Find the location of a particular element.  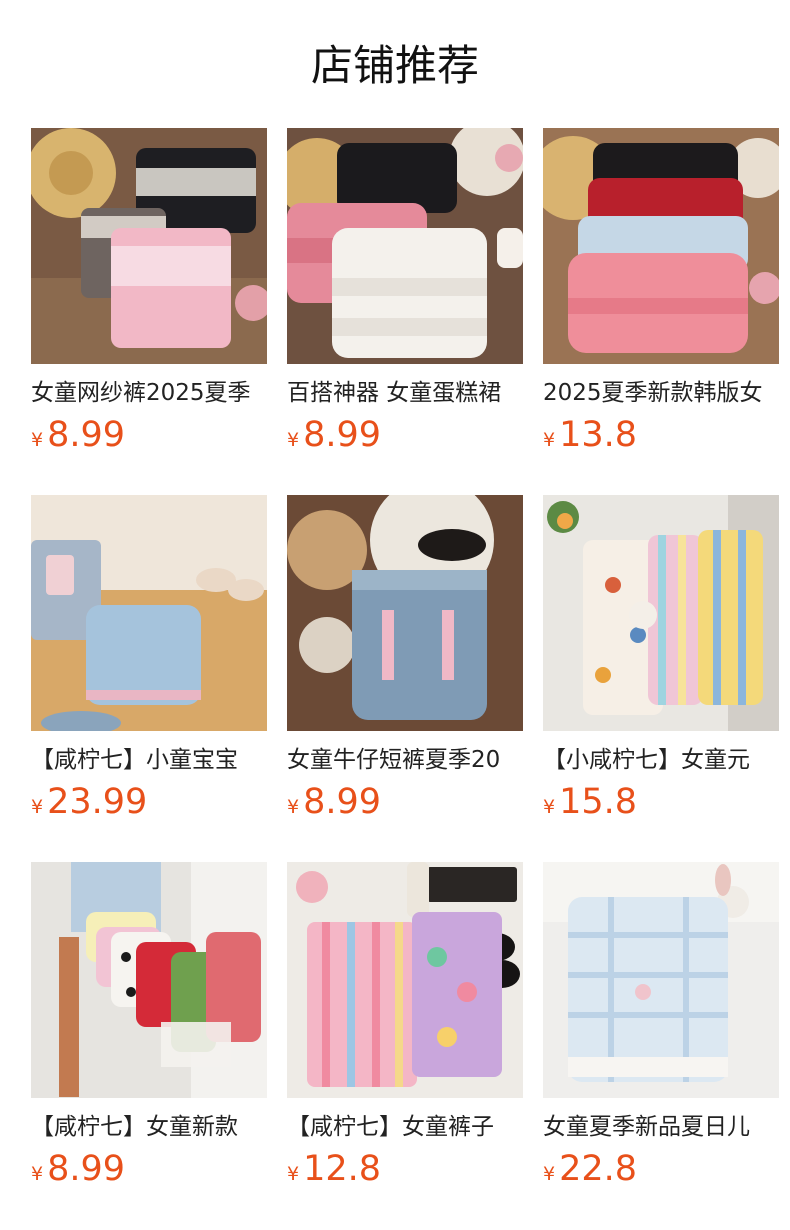

product-card: 百搭神器 女童蛋糕裙 ¥8.99 is located at coordinates (405, 292).